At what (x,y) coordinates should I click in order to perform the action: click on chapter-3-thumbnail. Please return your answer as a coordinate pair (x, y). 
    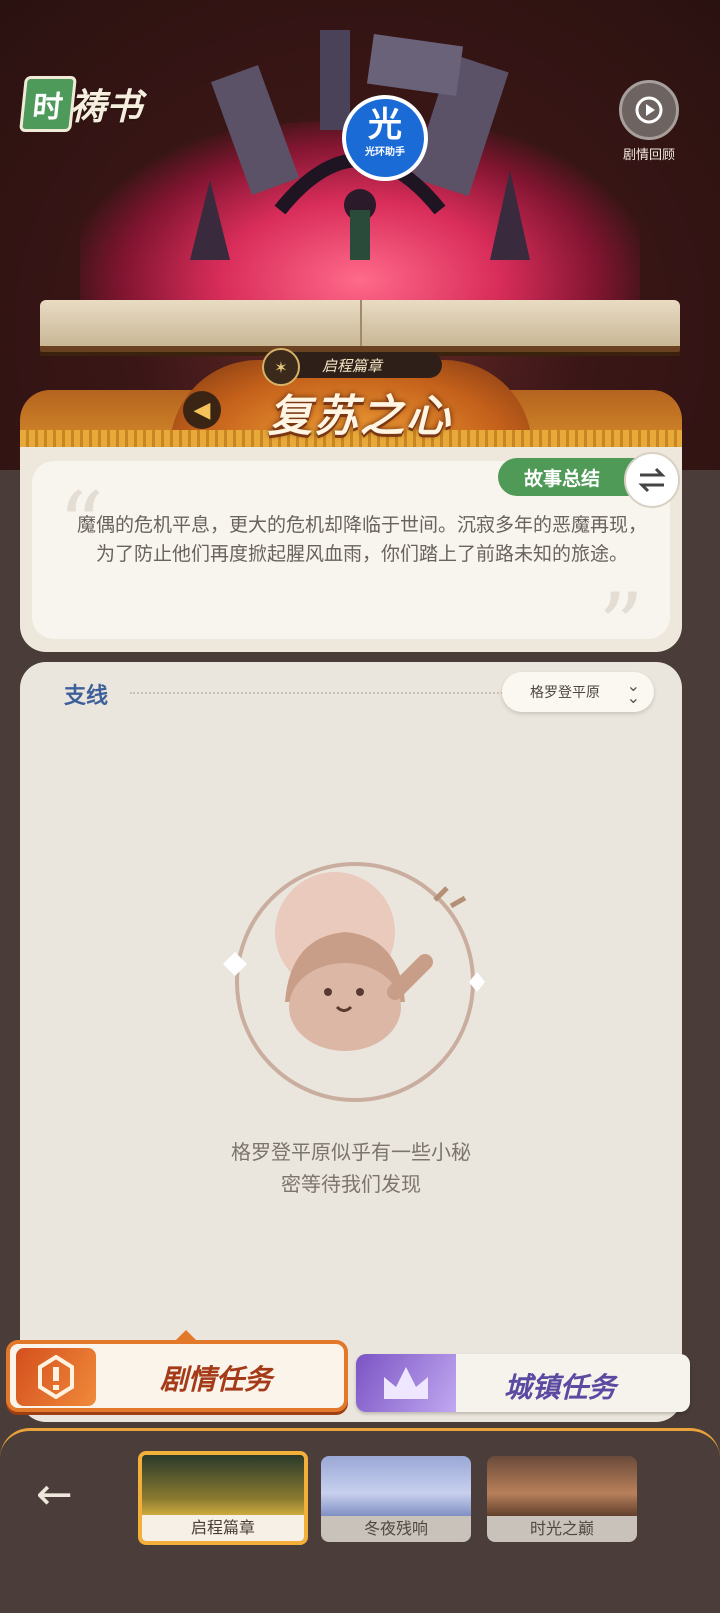
    Looking at the image, I should click on (562, 1487).